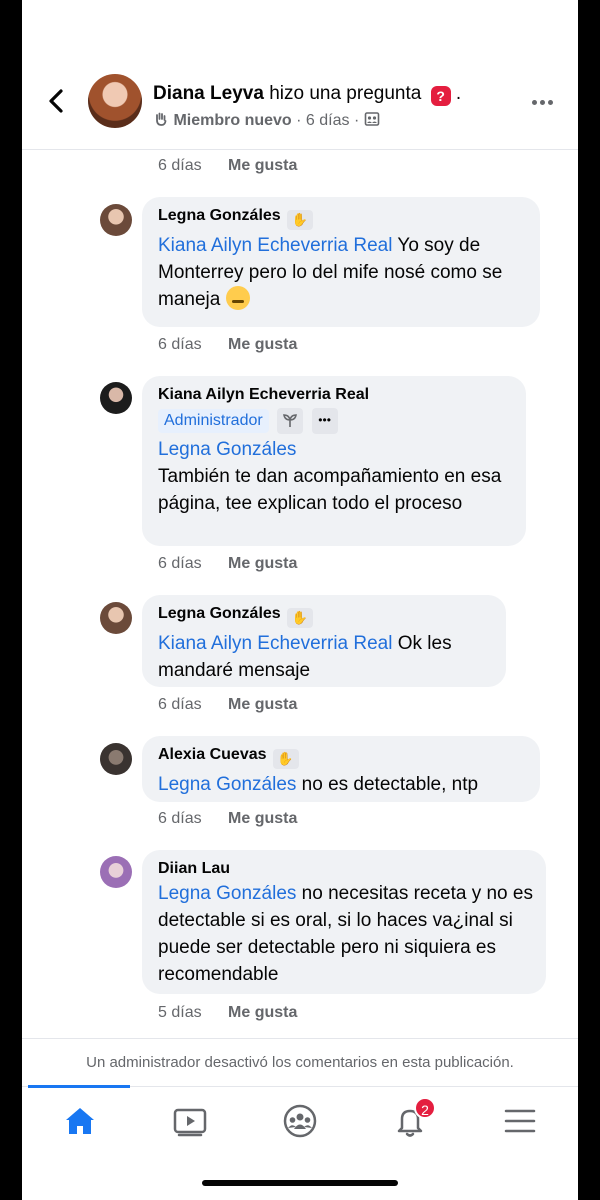 This screenshot has width=600, height=1200. Describe the element at coordinates (425, 1108) in the screenshot. I see `notification-count-badge: 2` at that location.